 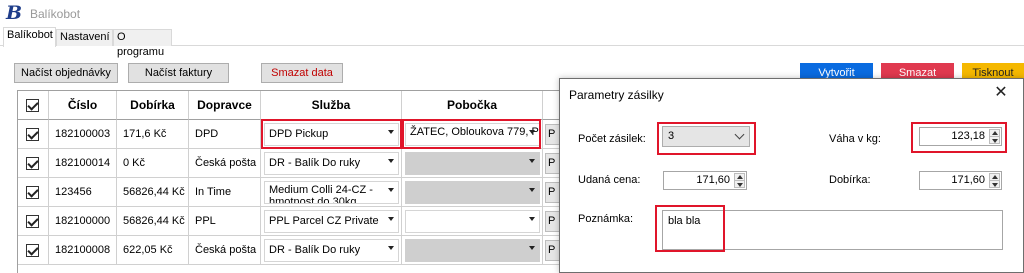 I want to click on column-header-pobocka: Pobočka, so click(x=472, y=105).